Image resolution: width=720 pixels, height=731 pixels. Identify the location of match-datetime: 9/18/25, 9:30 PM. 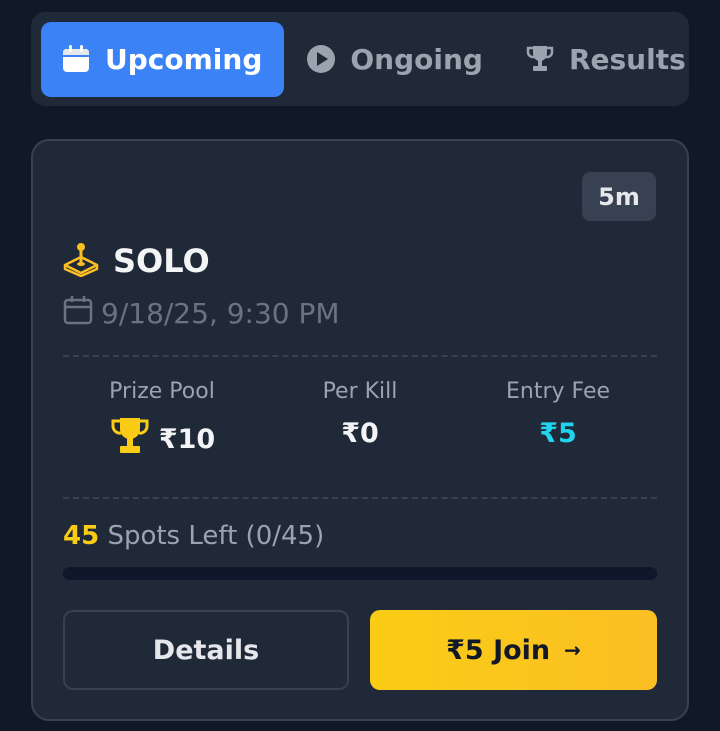
(220, 313).